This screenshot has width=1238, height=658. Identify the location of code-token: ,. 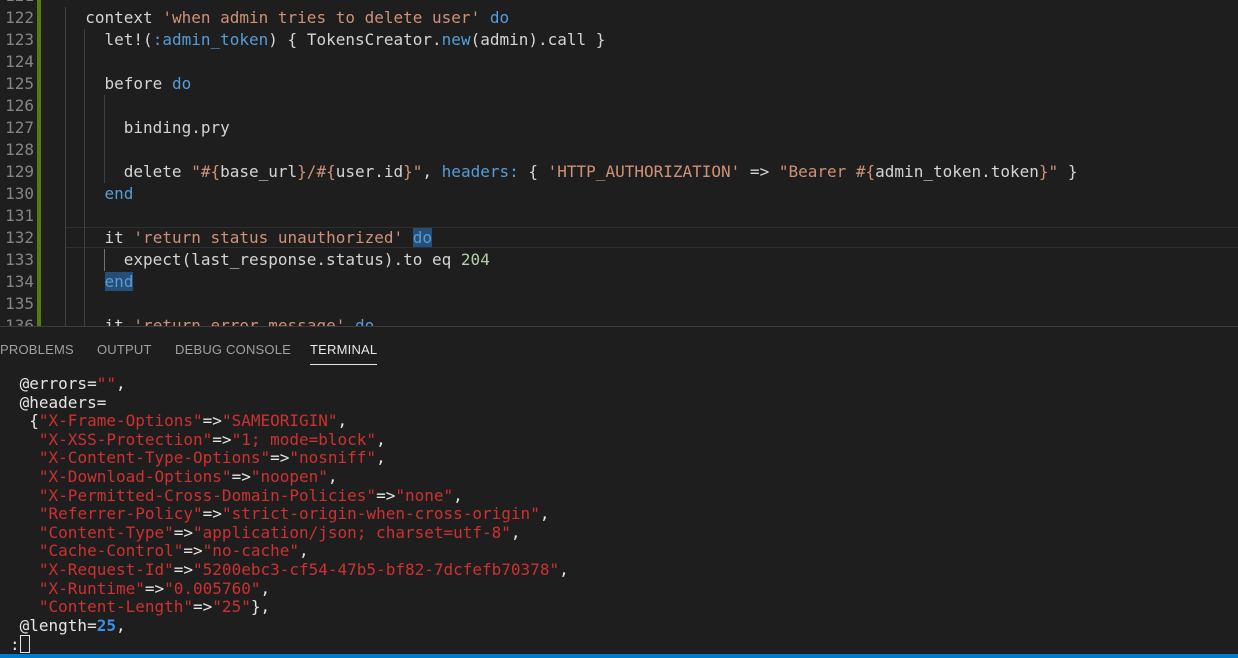
(432, 171).